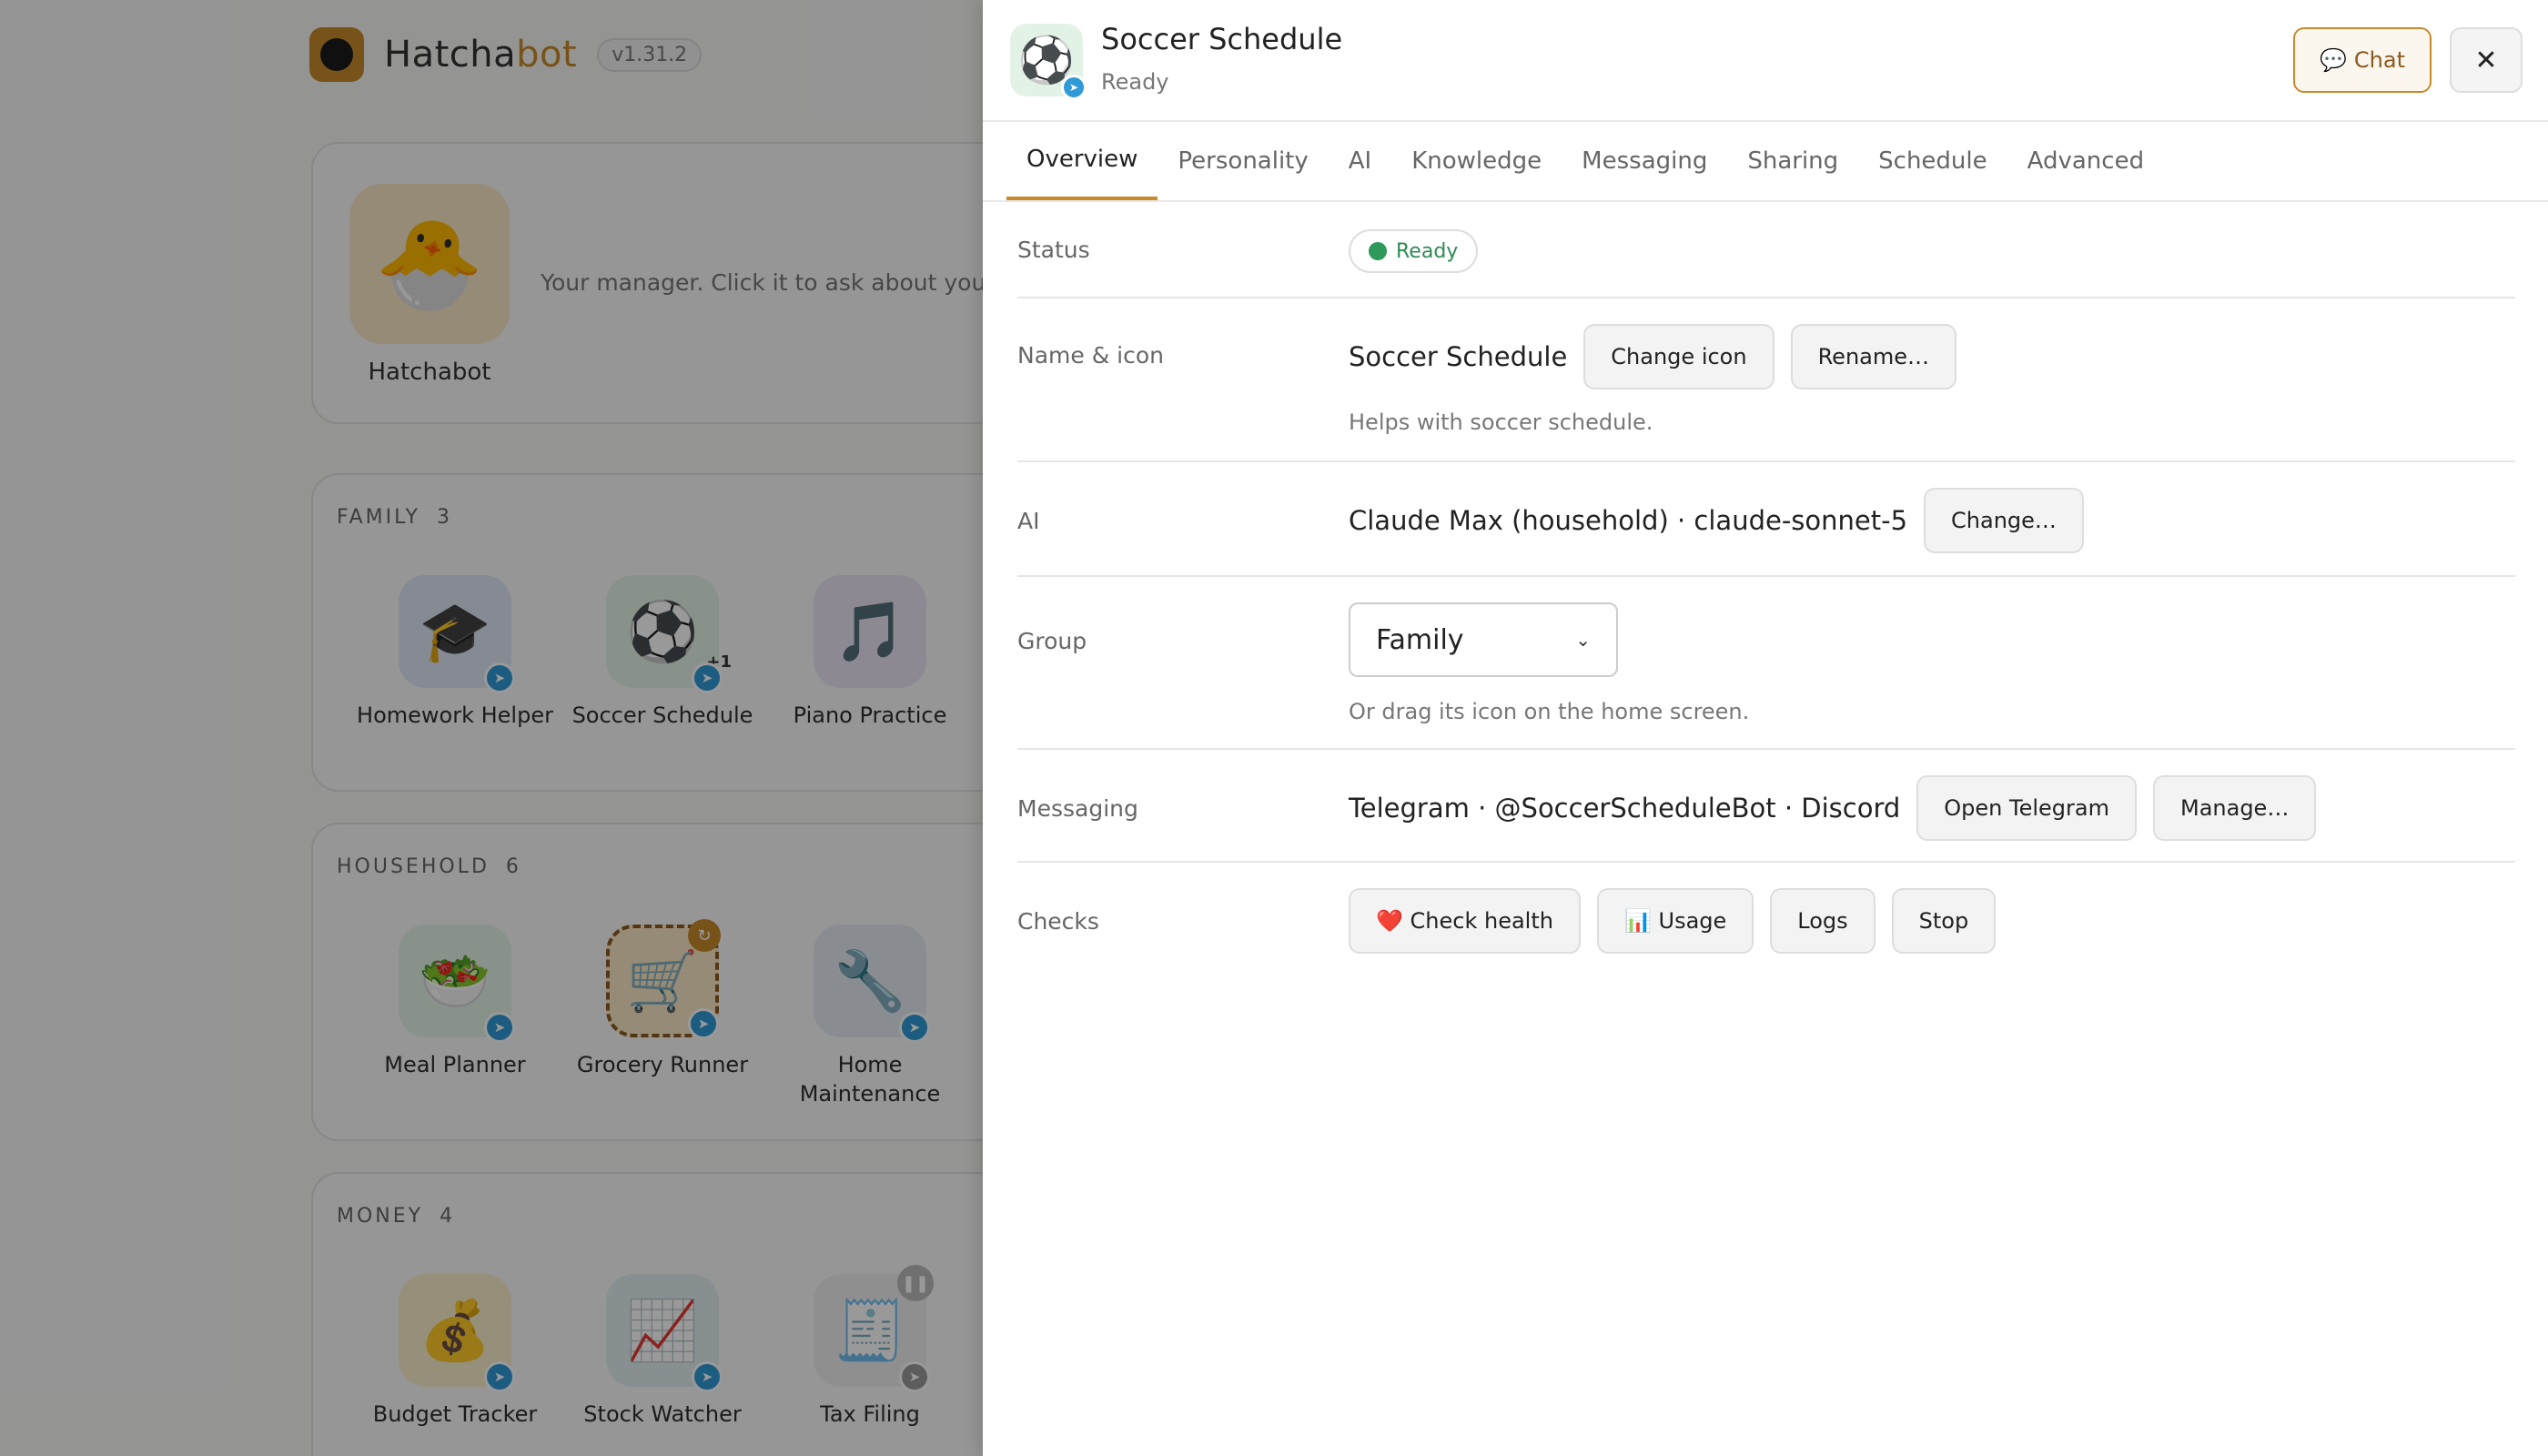 The image size is (2548, 1456). What do you see at coordinates (1766, 250) in the screenshot?
I see `row-status: Status Ready` at bounding box center [1766, 250].